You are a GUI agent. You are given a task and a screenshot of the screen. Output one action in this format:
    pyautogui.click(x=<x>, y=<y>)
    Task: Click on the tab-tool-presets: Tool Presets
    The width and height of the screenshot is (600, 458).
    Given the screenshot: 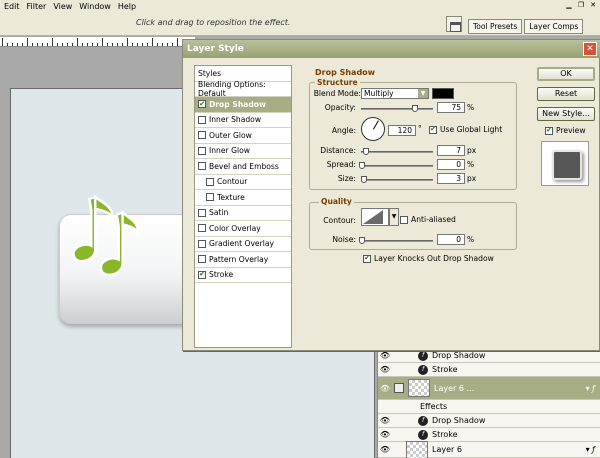 What is the action you would take?
    pyautogui.click(x=495, y=26)
    